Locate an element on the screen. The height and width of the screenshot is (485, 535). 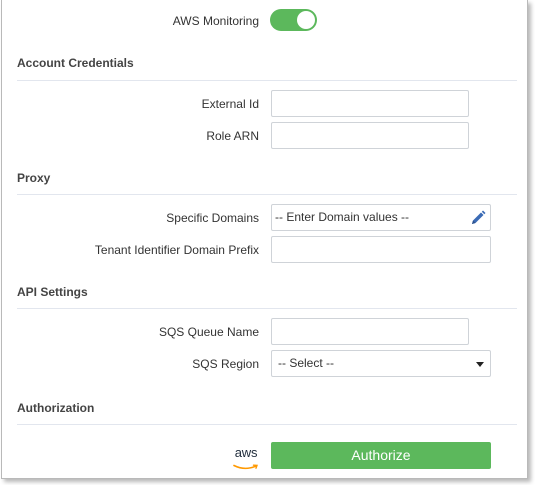
aws-logo: aws is located at coordinates (246, 458).